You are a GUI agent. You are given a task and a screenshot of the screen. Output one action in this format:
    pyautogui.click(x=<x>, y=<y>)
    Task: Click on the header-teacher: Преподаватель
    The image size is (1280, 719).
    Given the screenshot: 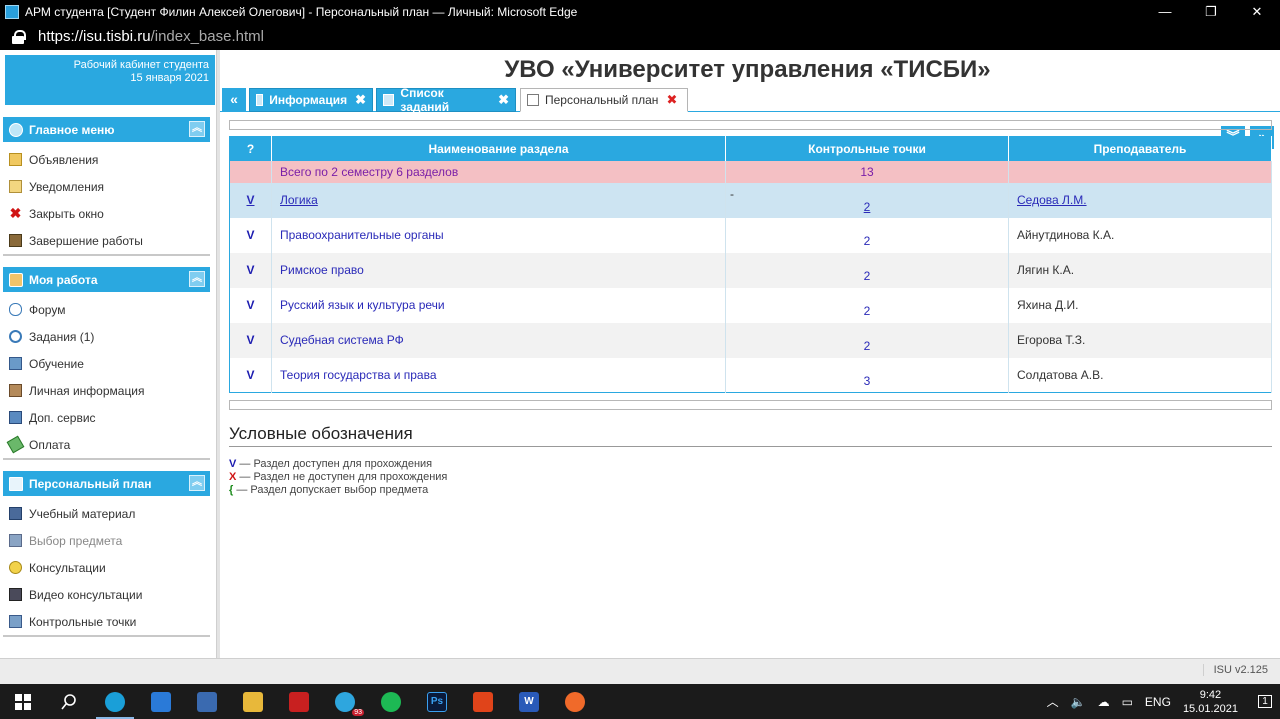 What is the action you would take?
    pyautogui.click(x=1140, y=148)
    